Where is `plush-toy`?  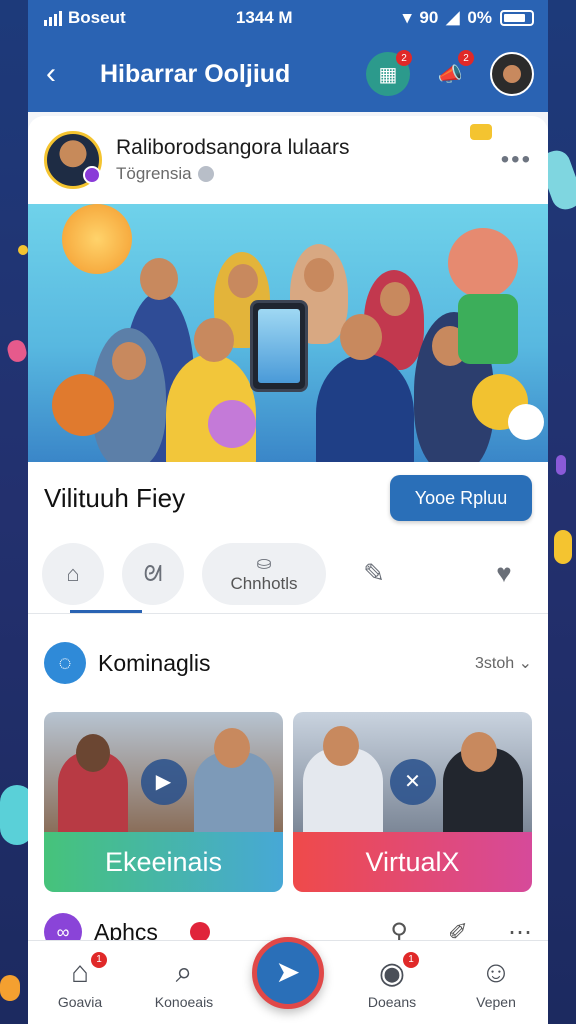
plush-toy is located at coordinates (232, 424).